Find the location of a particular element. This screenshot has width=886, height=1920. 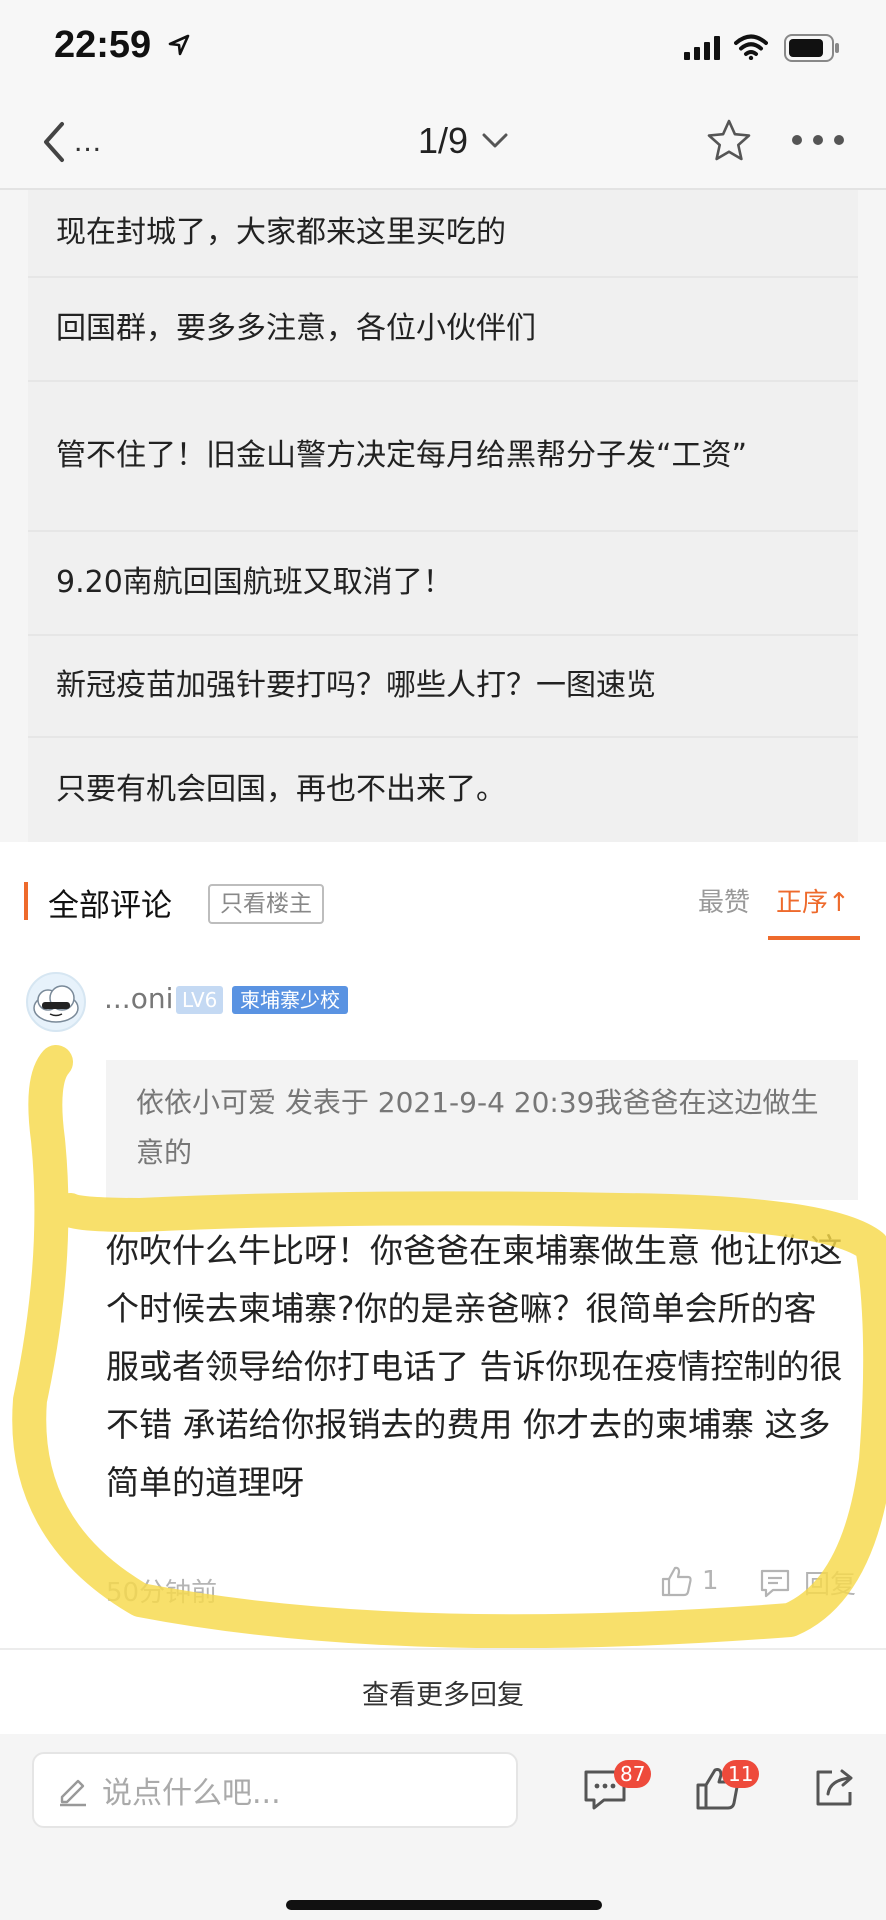

bottom-bar: 说点什么吧... 87 11 is located at coordinates (443, 1827).